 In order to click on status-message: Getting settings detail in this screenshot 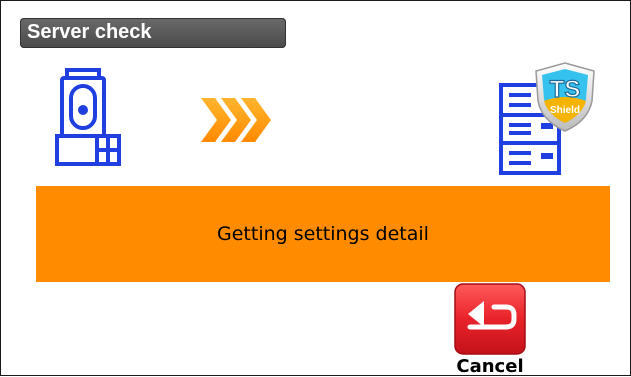, I will do `click(323, 234)`.